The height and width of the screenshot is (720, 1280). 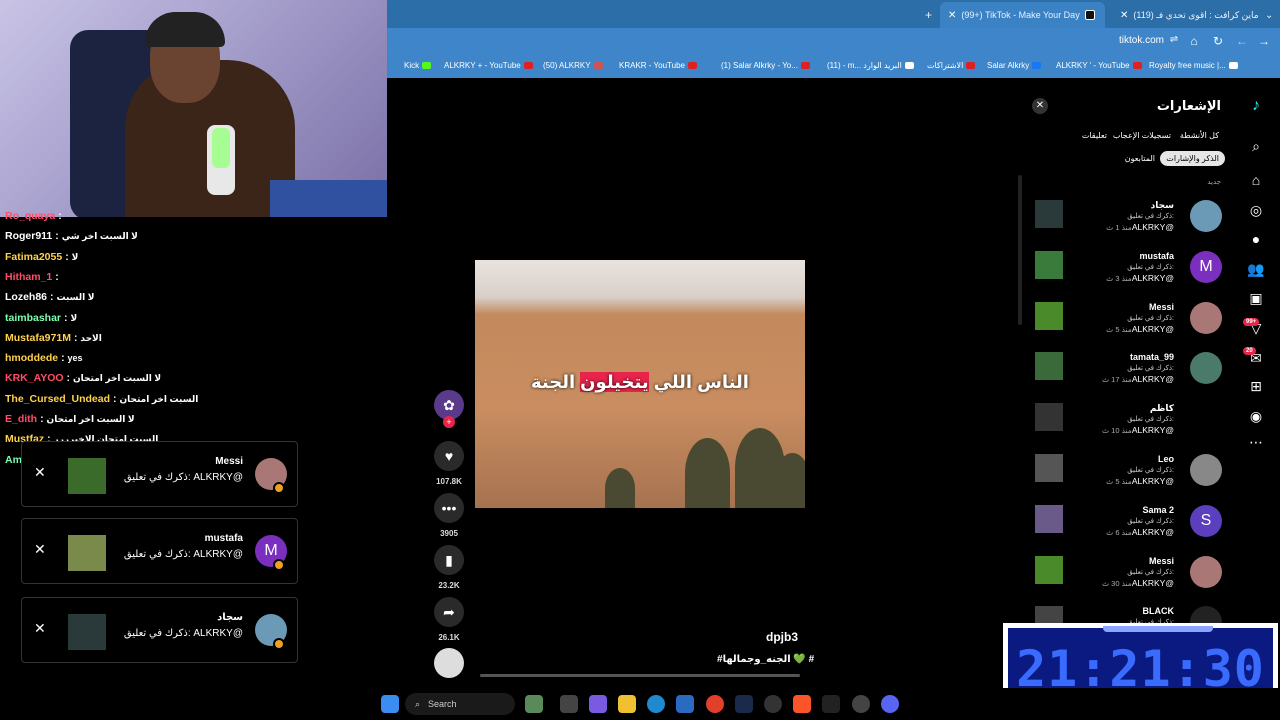 What do you see at coordinates (28, 277) in the screenshot?
I see `chat-username: Hitham_1` at bounding box center [28, 277].